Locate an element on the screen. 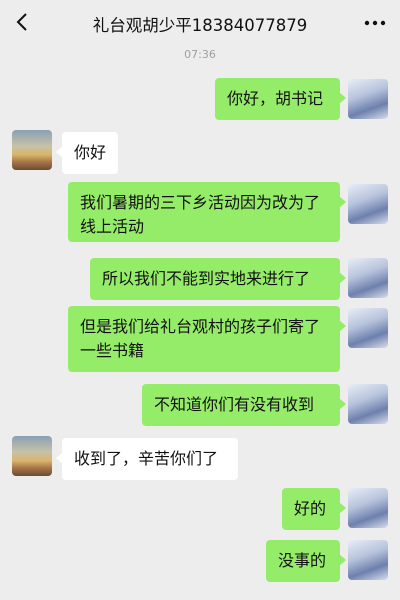  message-bubble-sent: 我们暑期的三下乡活动因为改为了线上活动 is located at coordinates (207, 212).